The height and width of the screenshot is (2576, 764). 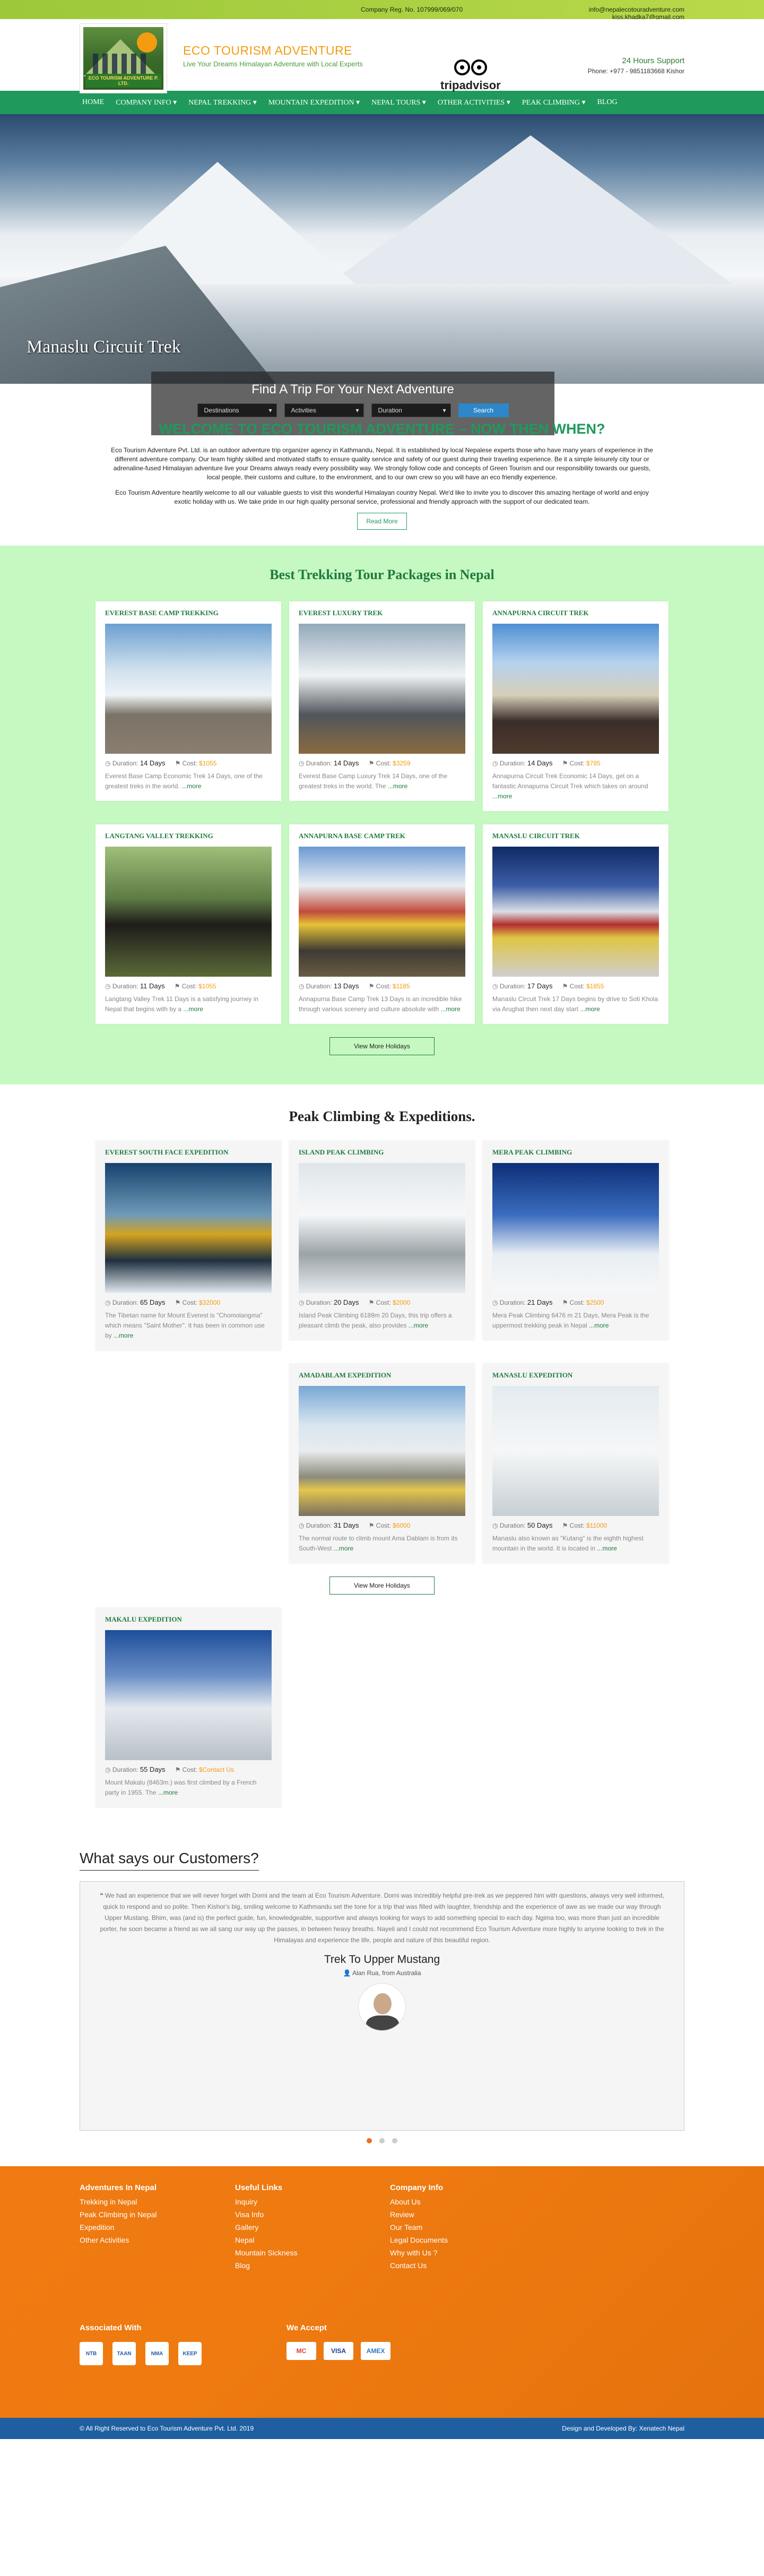 I want to click on nav-home: HOME, so click(x=93, y=102).